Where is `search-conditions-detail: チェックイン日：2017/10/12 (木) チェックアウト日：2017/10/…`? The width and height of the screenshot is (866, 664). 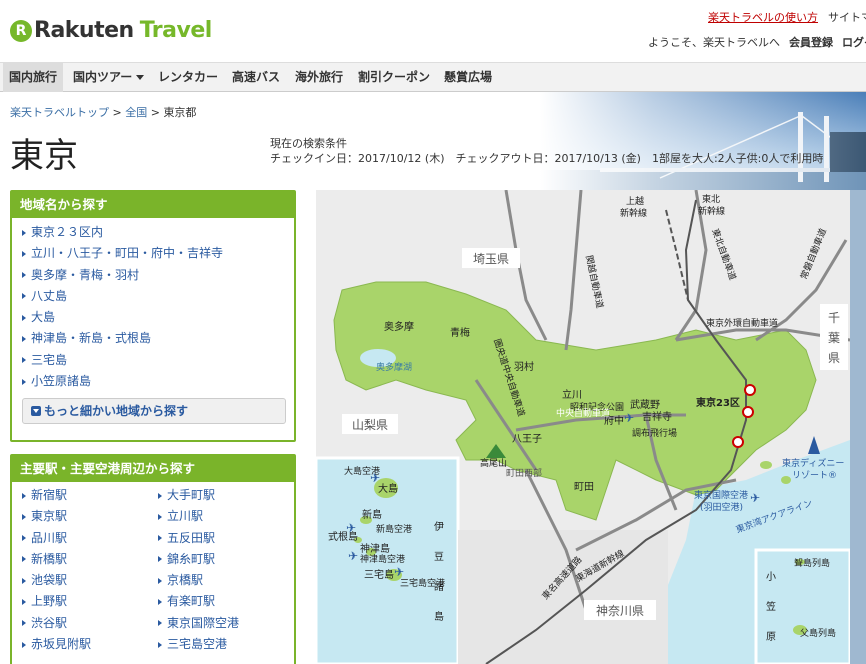
search-conditions-detail: チェックイン日：2017/10/12 (木) チェックアウト日：2017/10/… is located at coordinates (547, 158).